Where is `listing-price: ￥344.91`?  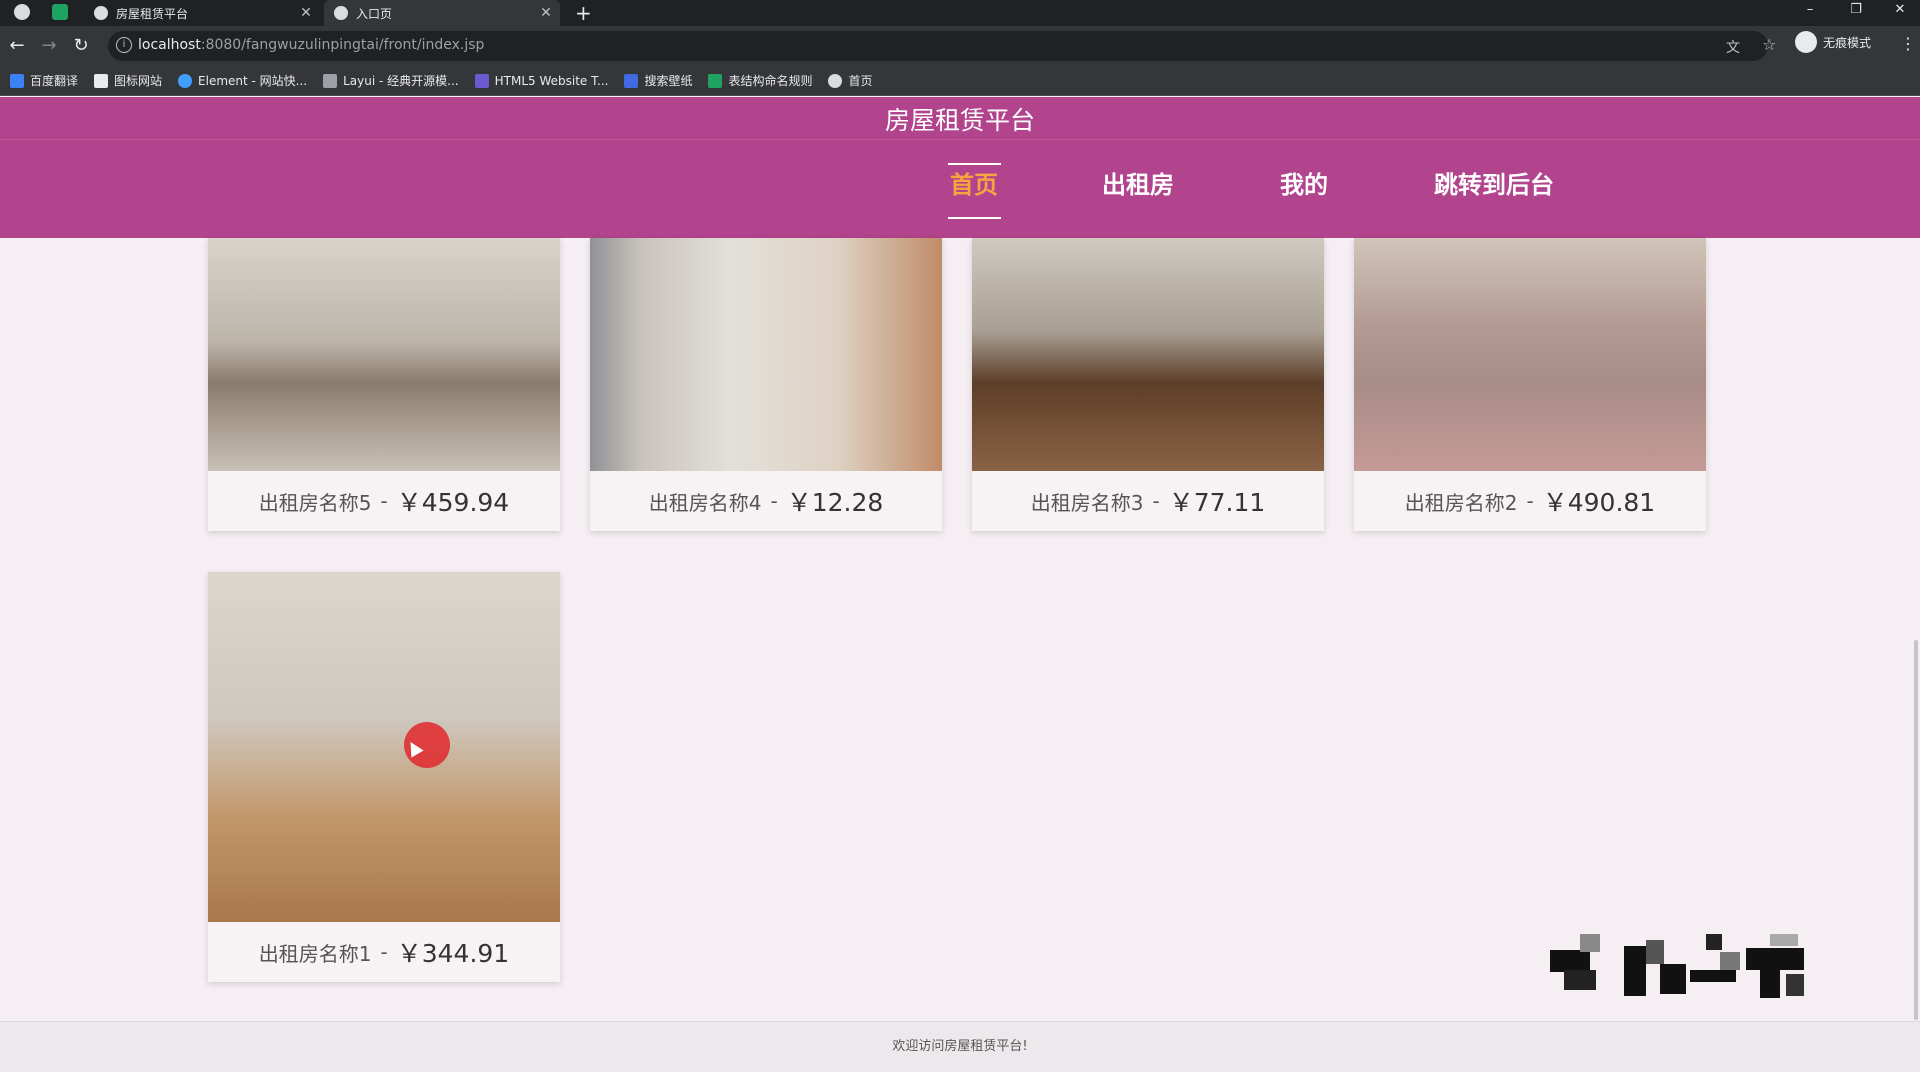 listing-price: ￥344.91 is located at coordinates (453, 953).